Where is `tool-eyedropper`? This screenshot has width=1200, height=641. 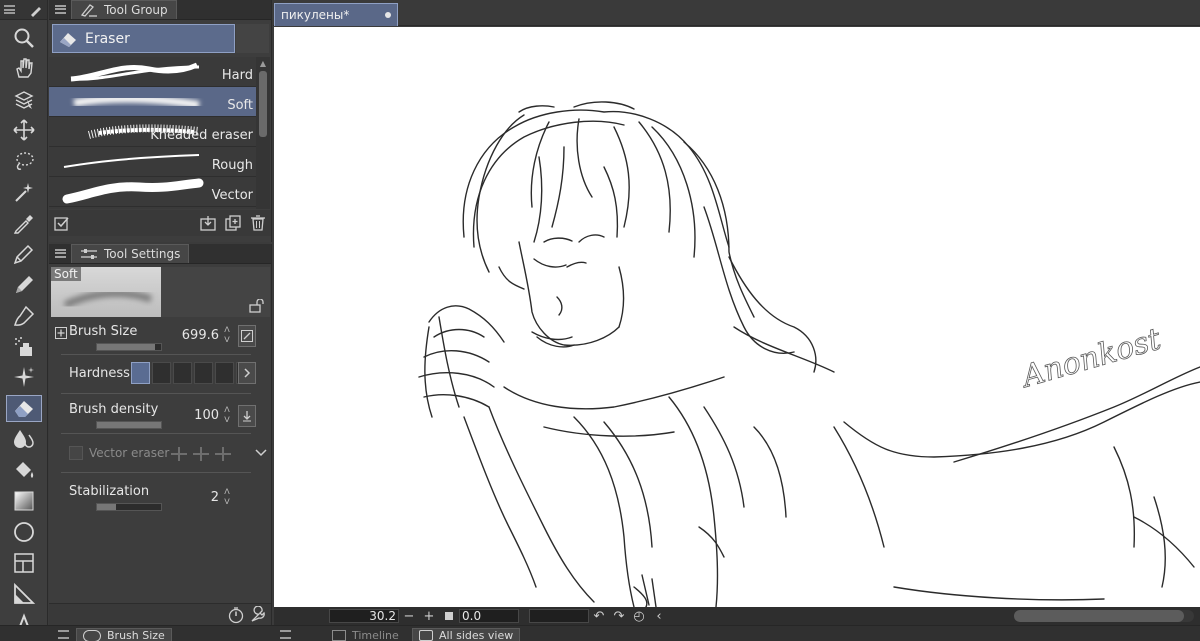
tool-eyedropper is located at coordinates (24, 222).